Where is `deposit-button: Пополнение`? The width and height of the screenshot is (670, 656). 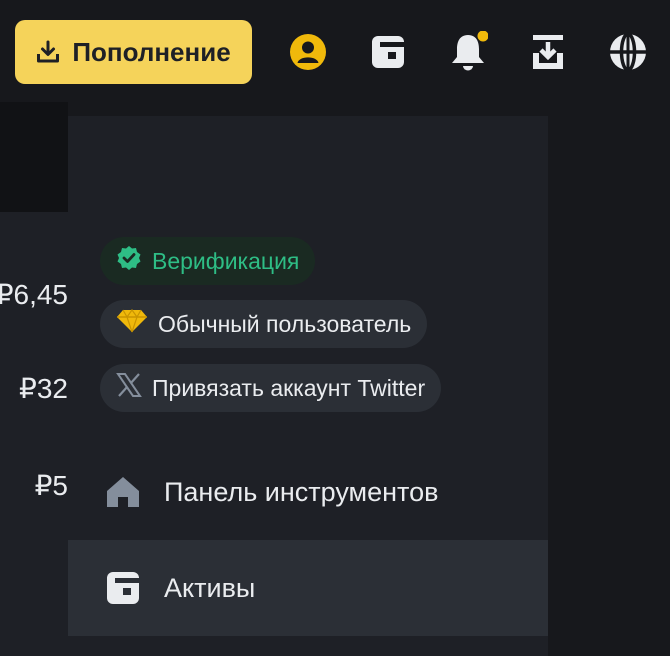 deposit-button: Пополнение is located at coordinates (133, 52).